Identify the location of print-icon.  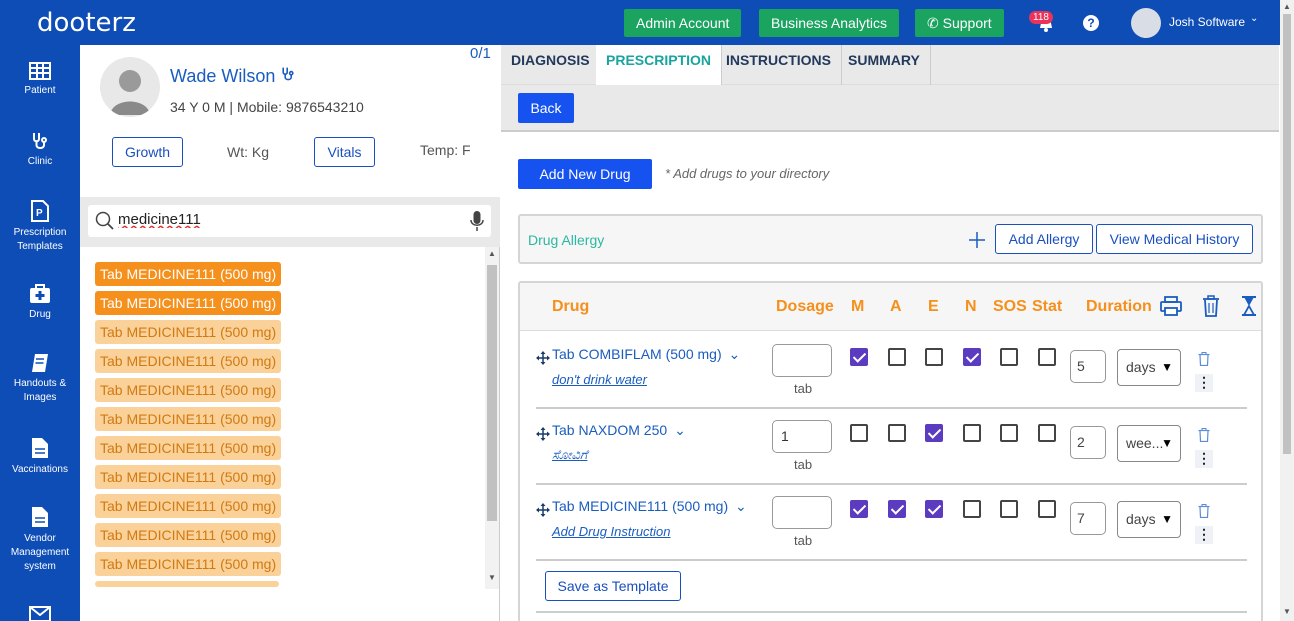
(1171, 306).